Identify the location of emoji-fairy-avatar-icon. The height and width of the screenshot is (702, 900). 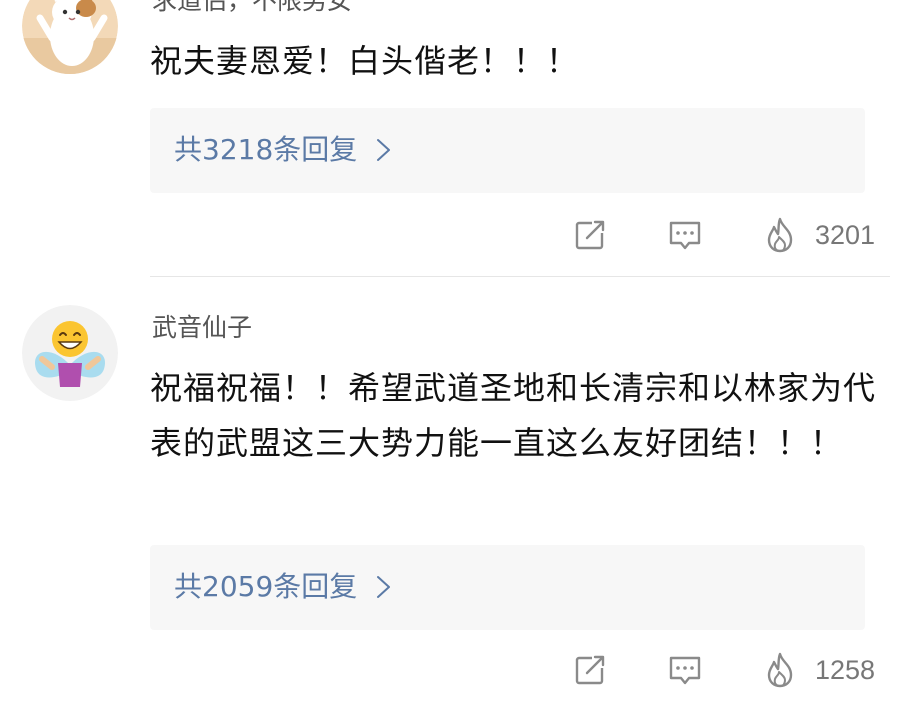
(70, 353).